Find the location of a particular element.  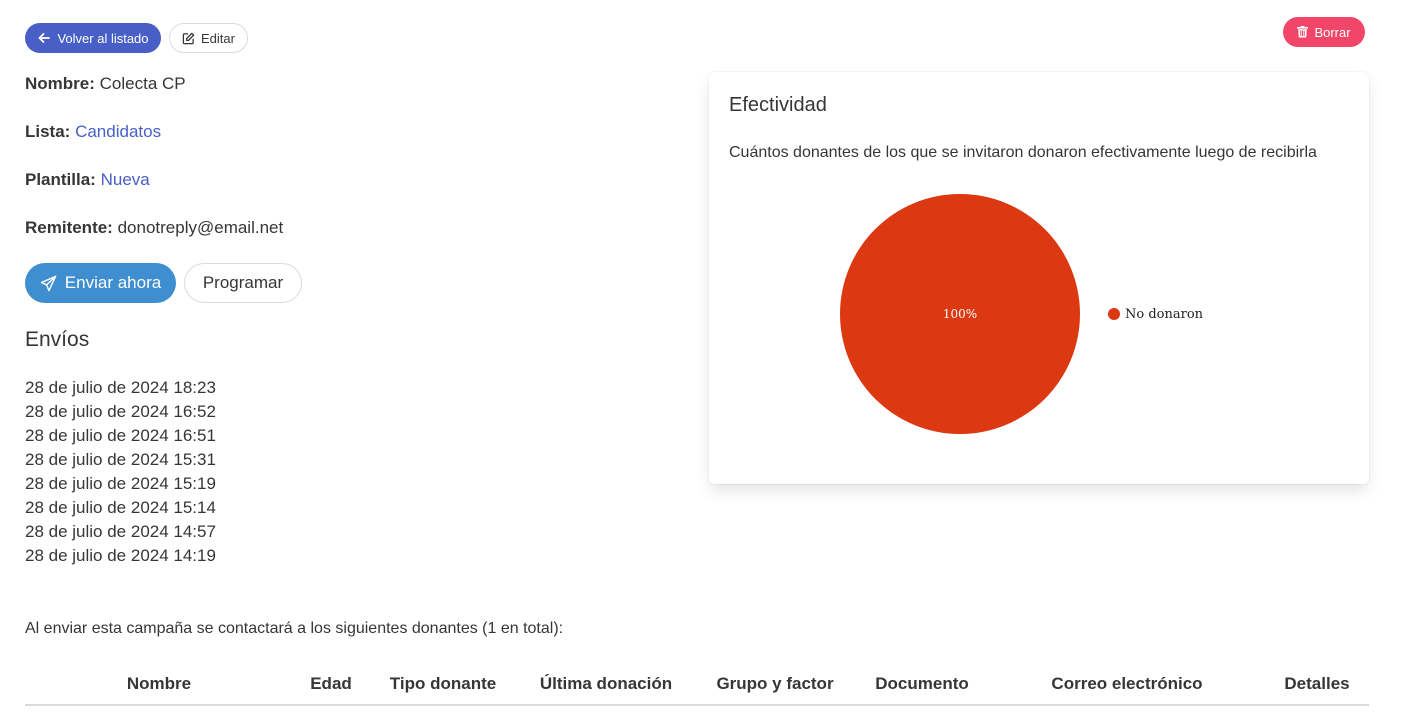

envio-item: 28 de julio de 2024 15:19 is located at coordinates (120, 483).